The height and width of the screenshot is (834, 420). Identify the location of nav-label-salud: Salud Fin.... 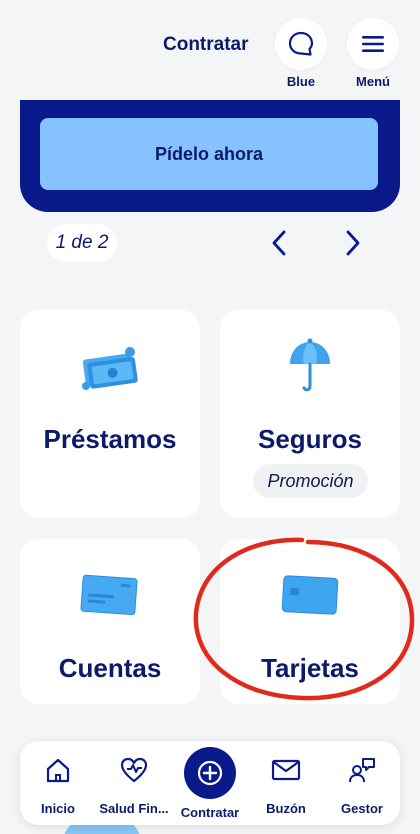
(134, 808).